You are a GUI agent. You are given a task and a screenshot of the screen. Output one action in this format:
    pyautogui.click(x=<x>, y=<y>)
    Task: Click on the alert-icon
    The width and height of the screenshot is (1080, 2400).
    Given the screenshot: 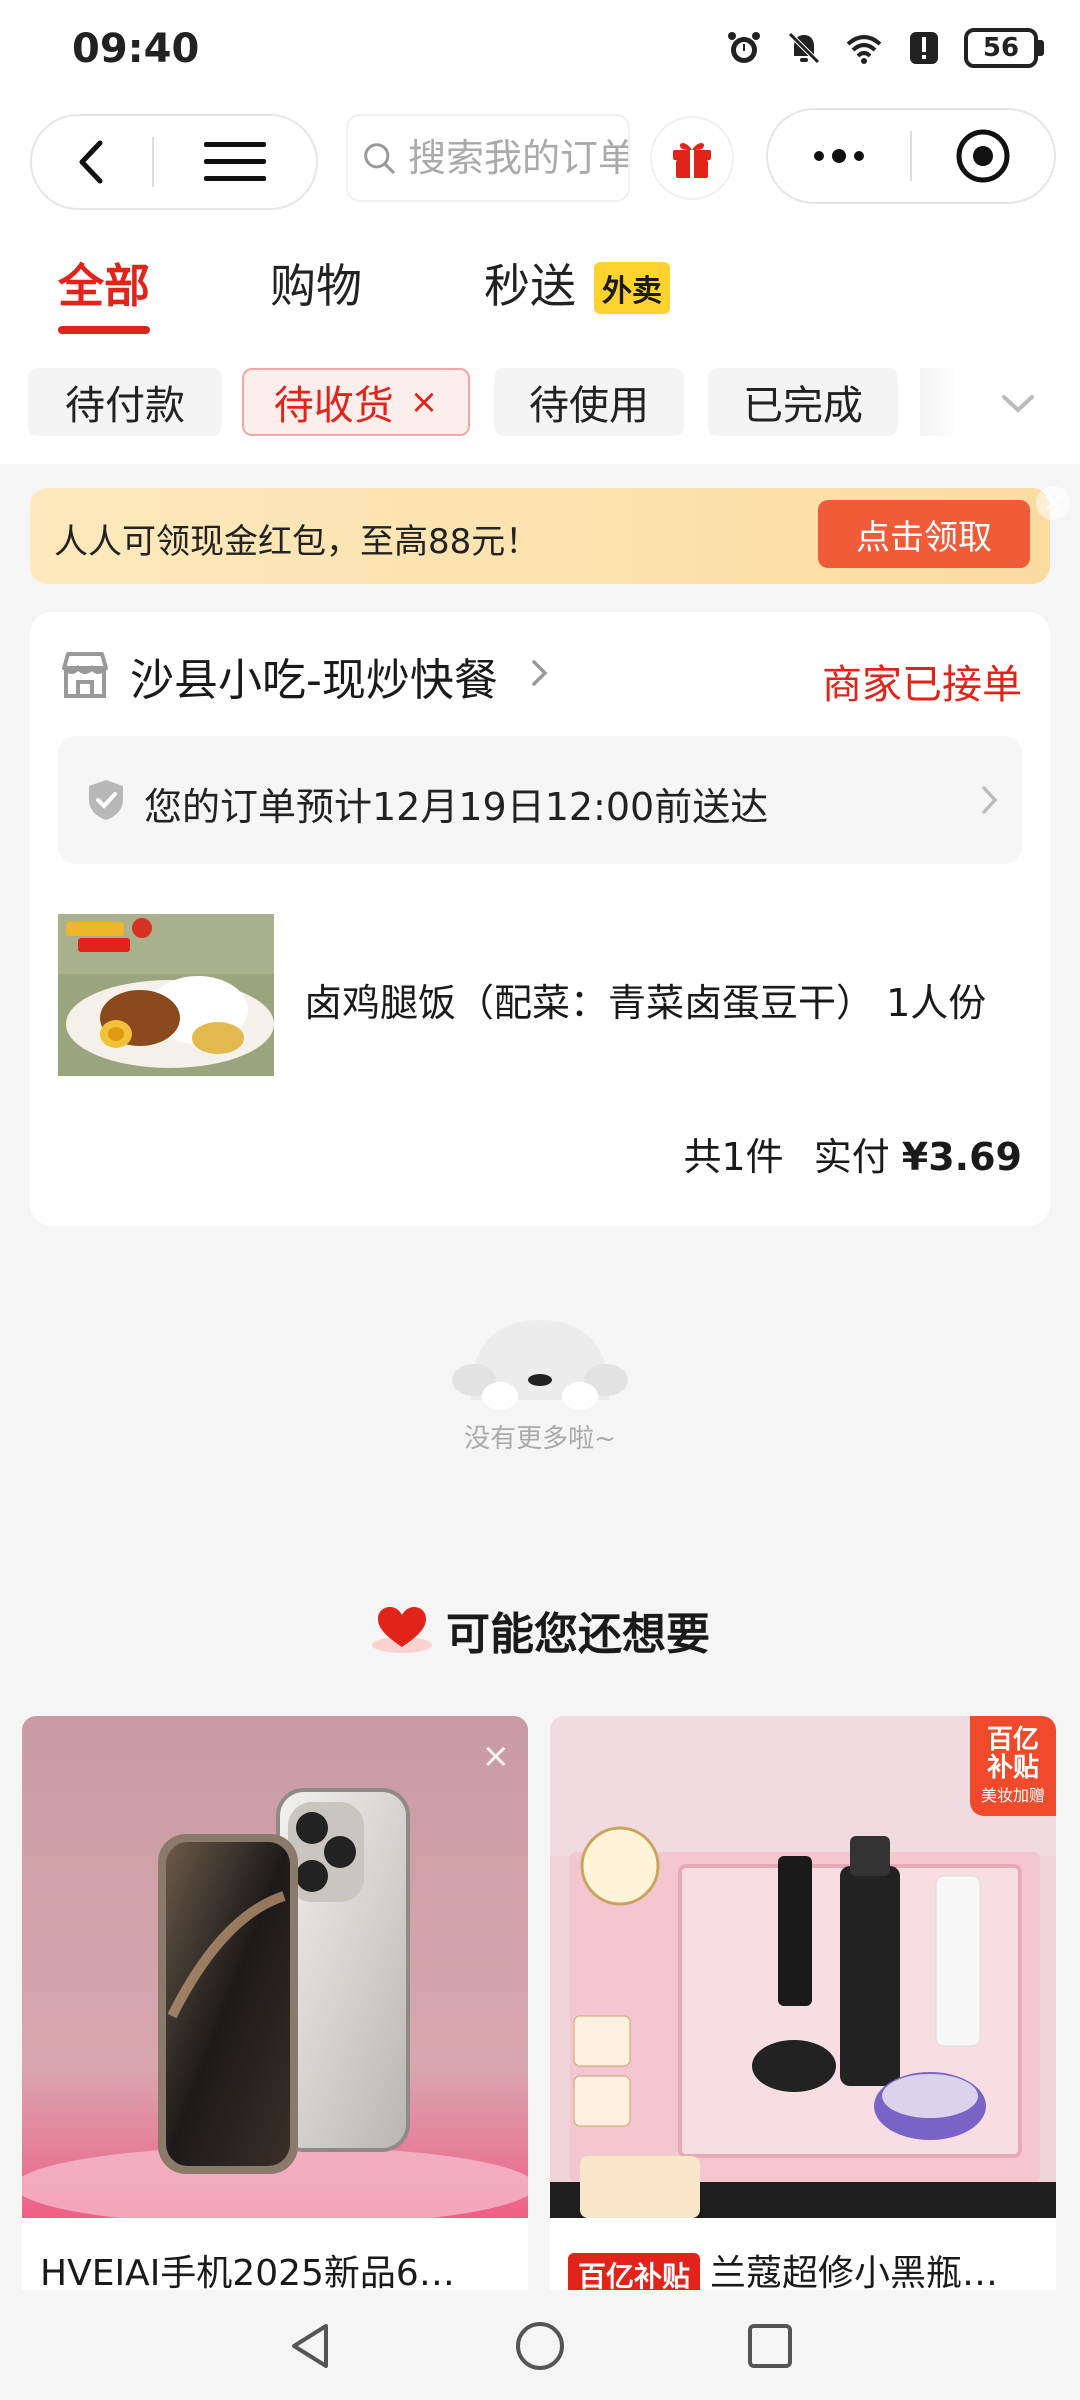 What is the action you would take?
    pyautogui.click(x=924, y=48)
    